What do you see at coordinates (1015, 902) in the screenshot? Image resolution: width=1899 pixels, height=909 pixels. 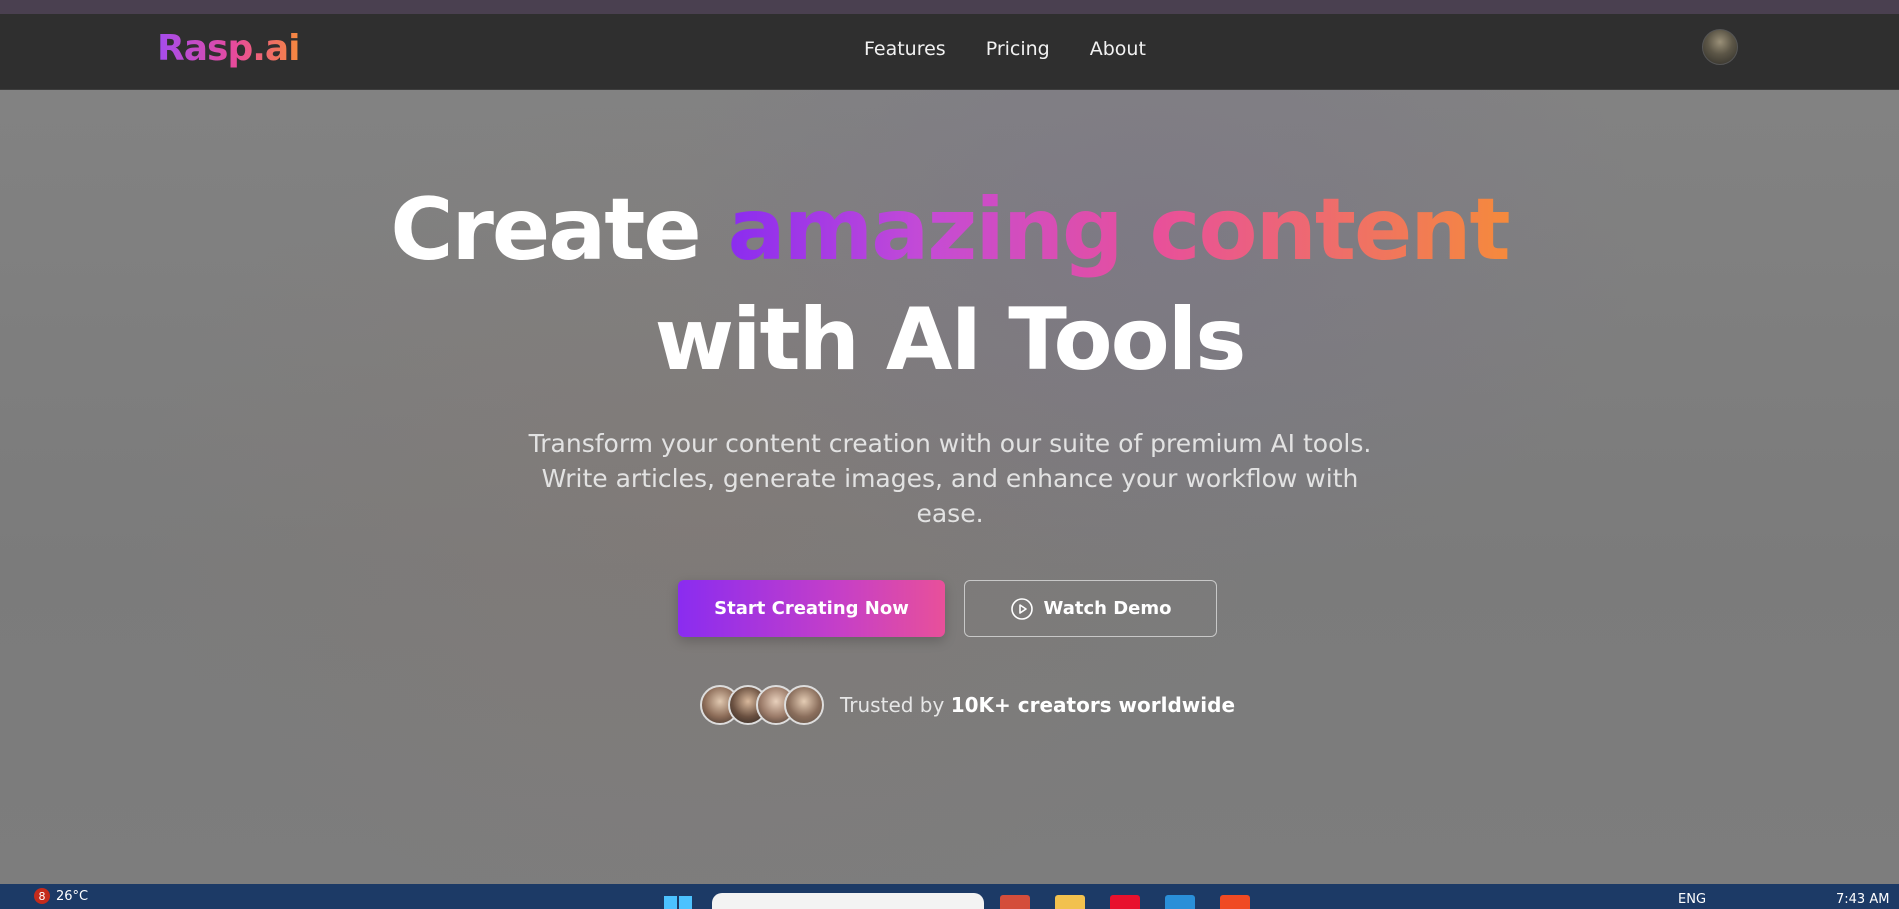 I see `chrome-icon` at bounding box center [1015, 902].